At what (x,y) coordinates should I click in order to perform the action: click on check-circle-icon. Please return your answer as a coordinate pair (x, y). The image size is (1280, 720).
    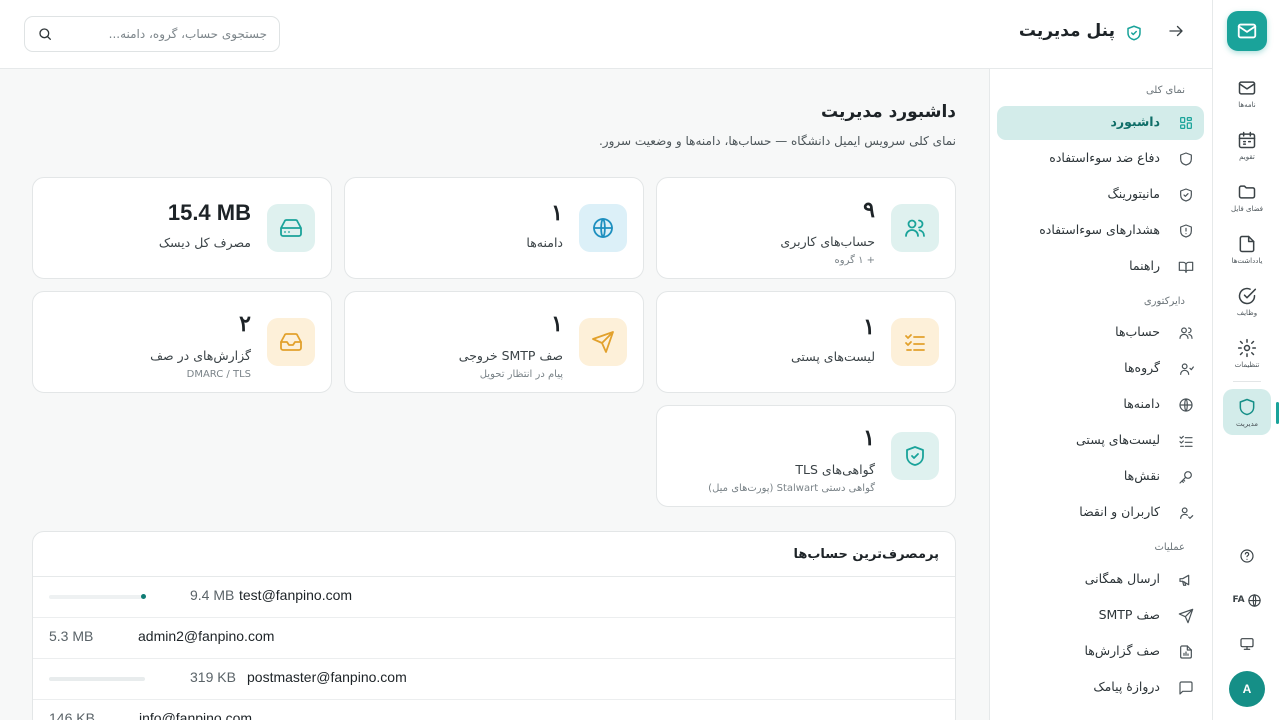
    Looking at the image, I should click on (1247, 296).